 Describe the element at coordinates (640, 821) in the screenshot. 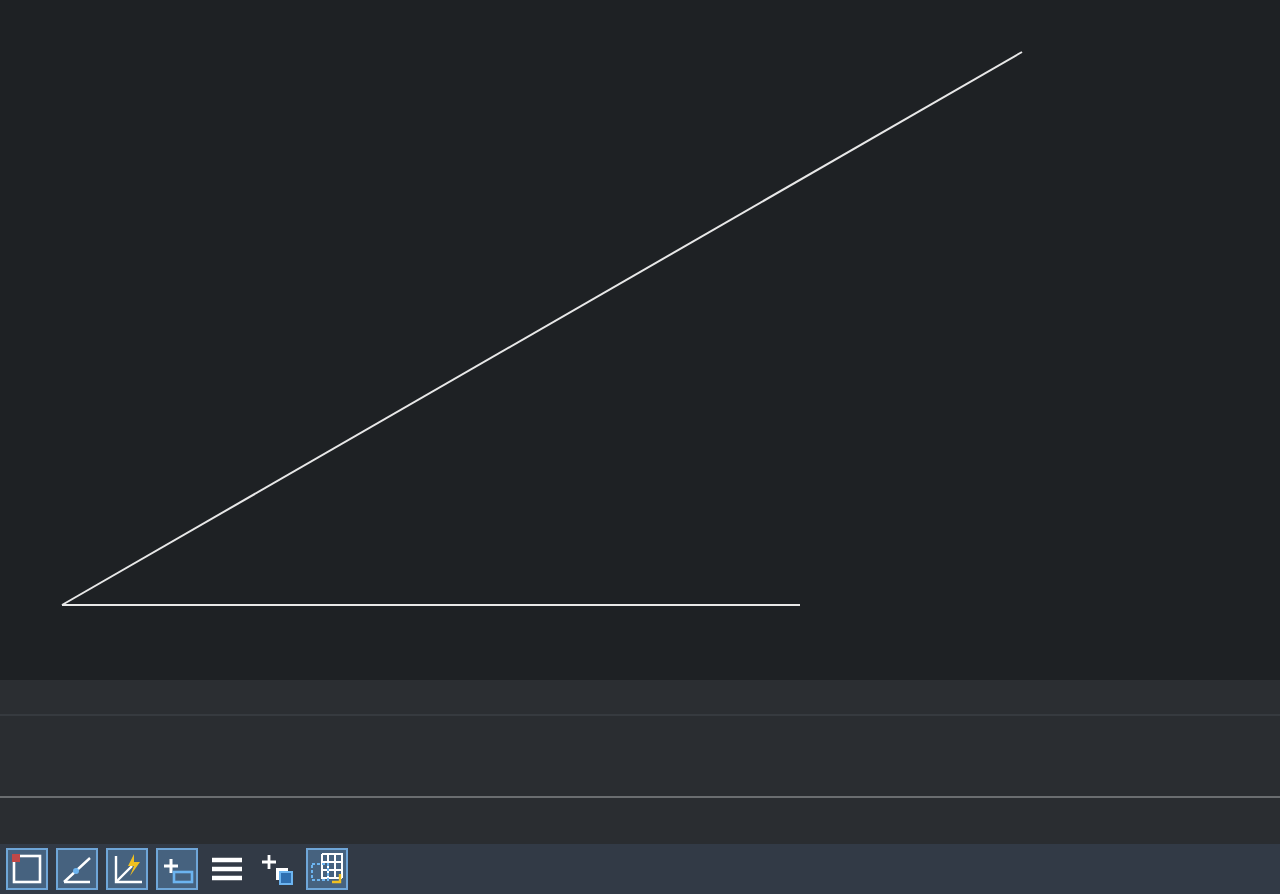

I see `command-line-field` at that location.